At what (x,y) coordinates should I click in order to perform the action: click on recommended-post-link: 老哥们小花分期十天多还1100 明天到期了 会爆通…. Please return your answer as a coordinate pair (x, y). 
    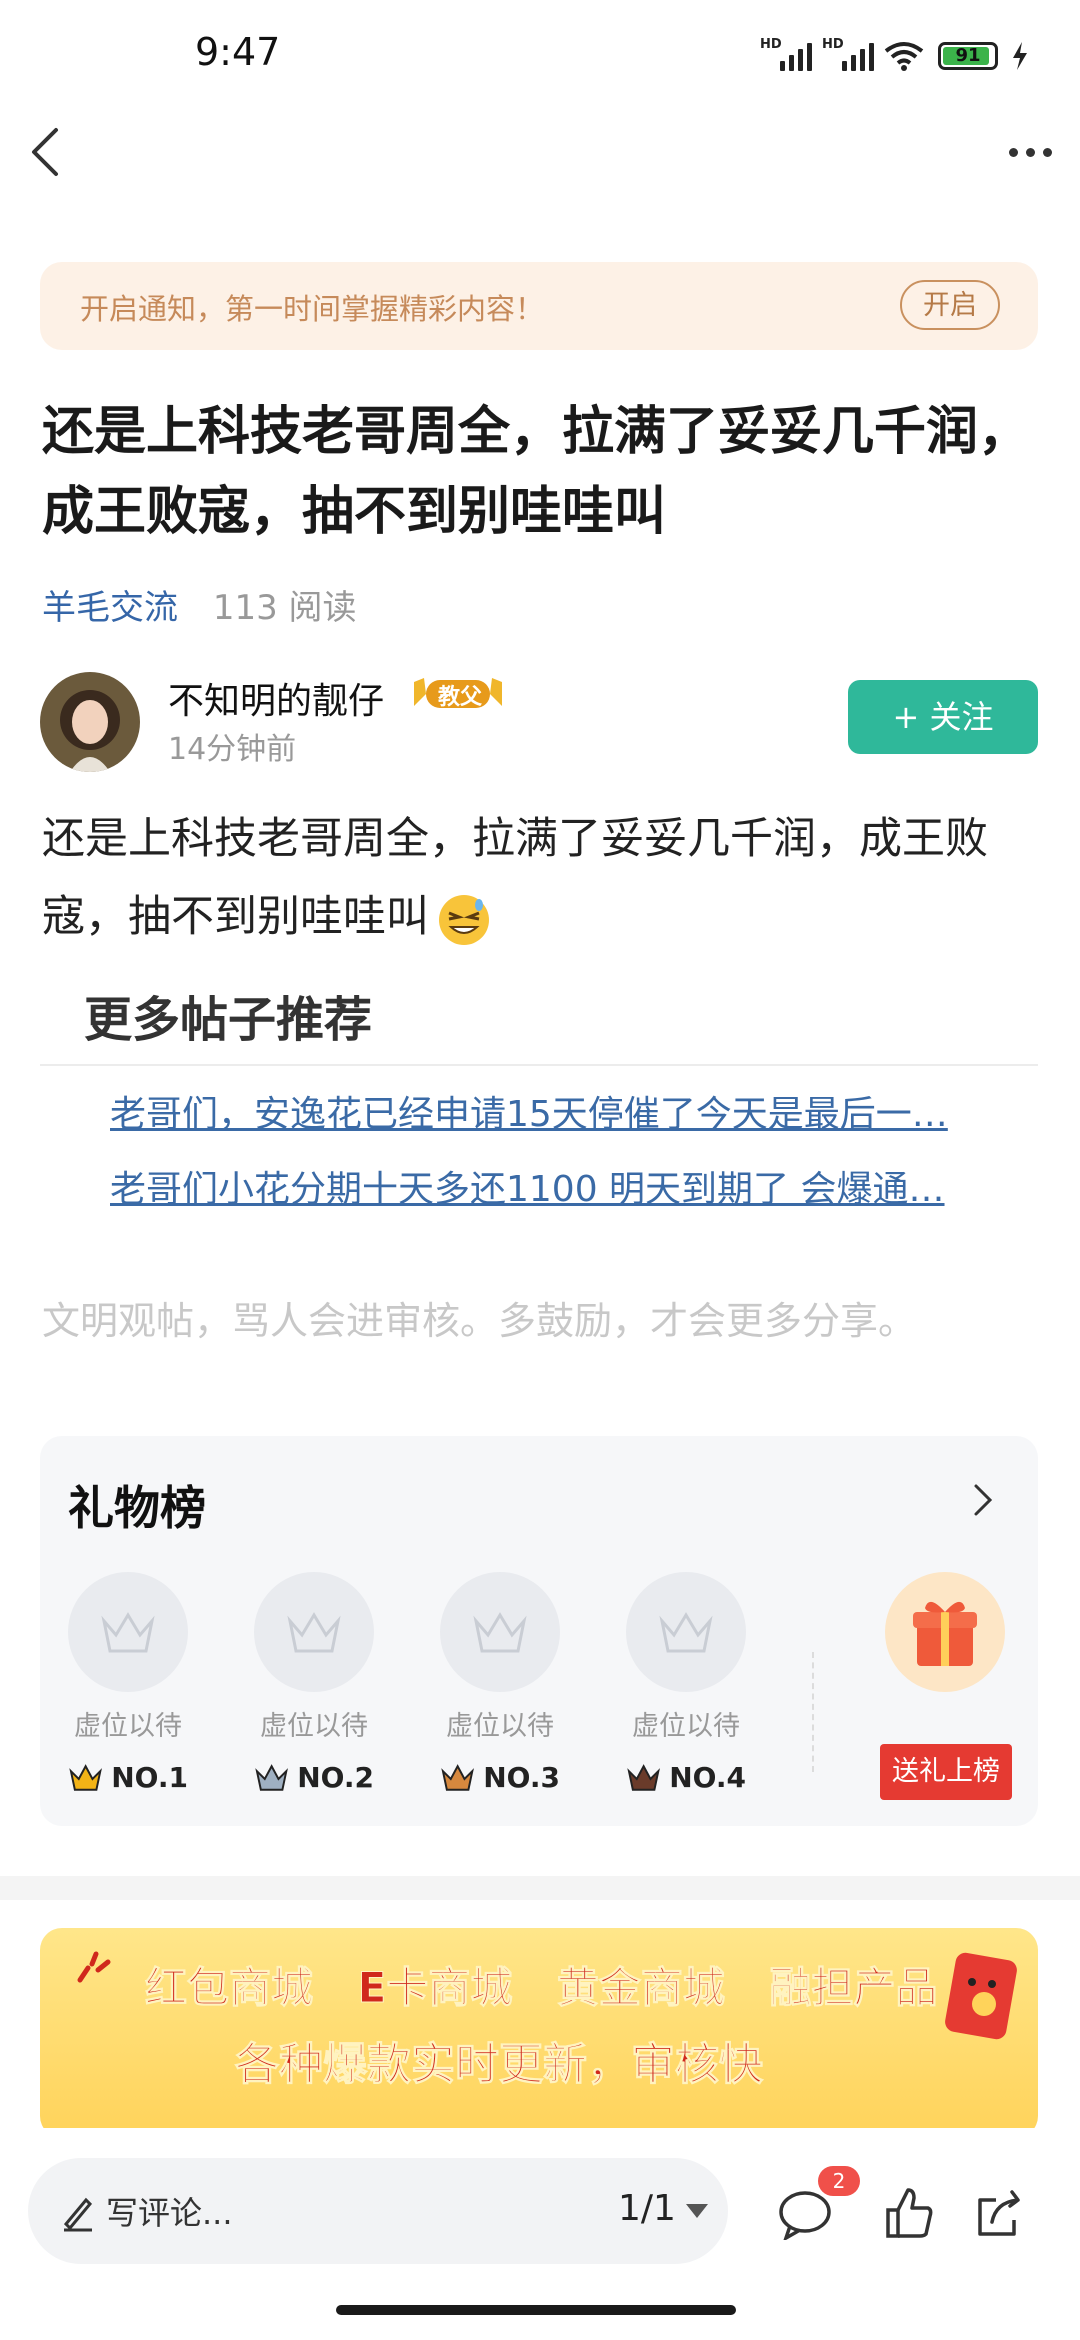
    Looking at the image, I should click on (557, 1186).